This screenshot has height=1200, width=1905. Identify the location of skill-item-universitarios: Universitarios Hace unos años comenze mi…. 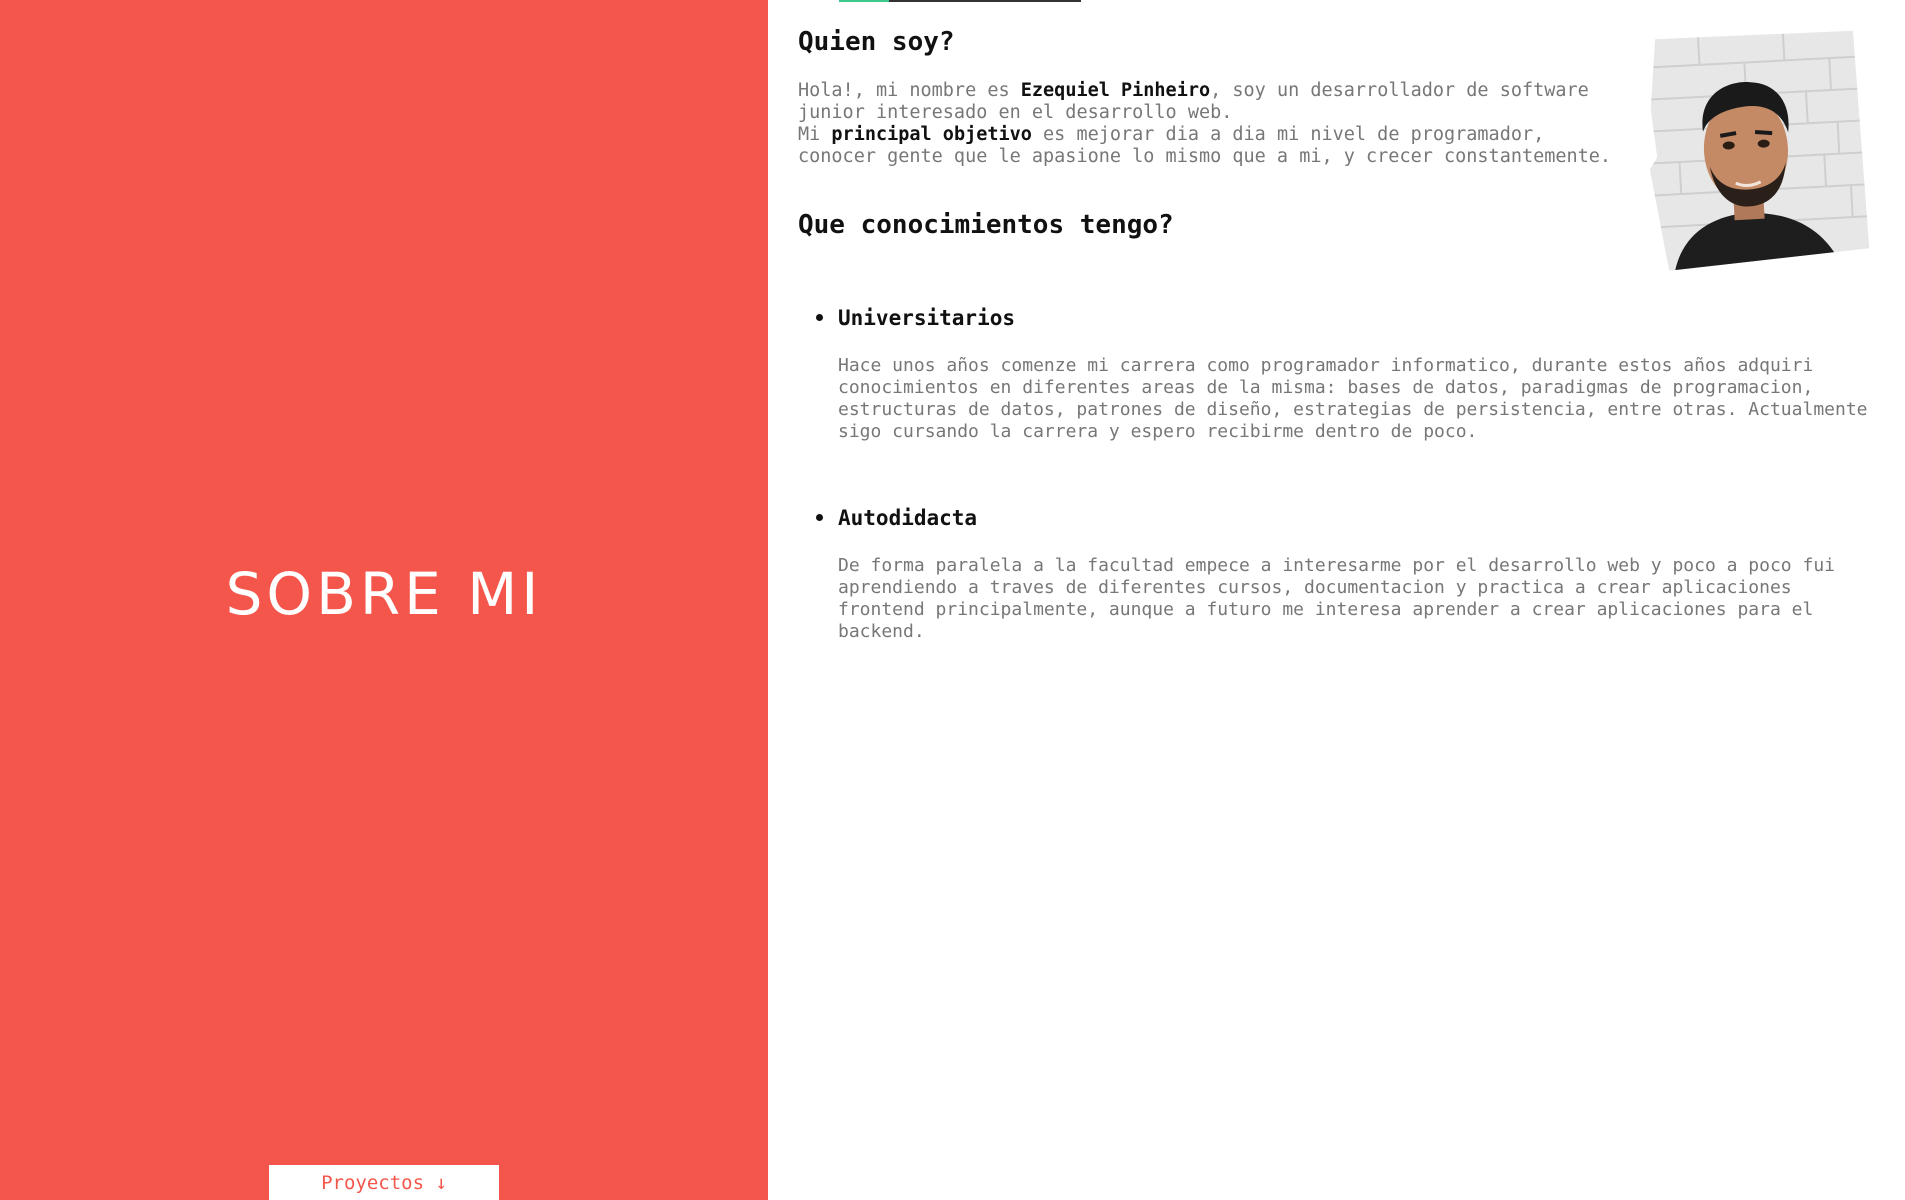
(1347, 374).